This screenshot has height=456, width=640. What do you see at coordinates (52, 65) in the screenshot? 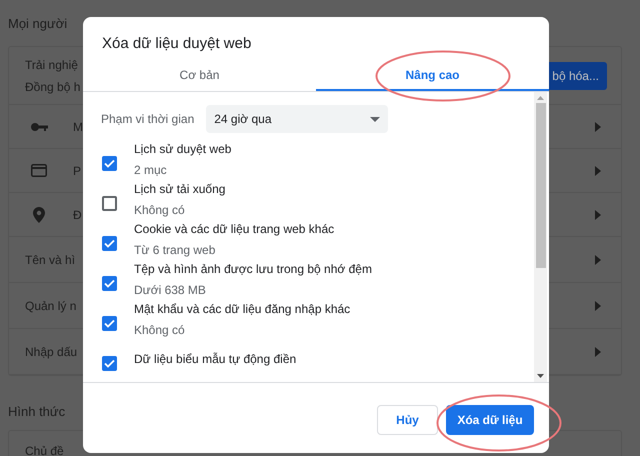
I see `sync-text: Trải nghiệ` at bounding box center [52, 65].